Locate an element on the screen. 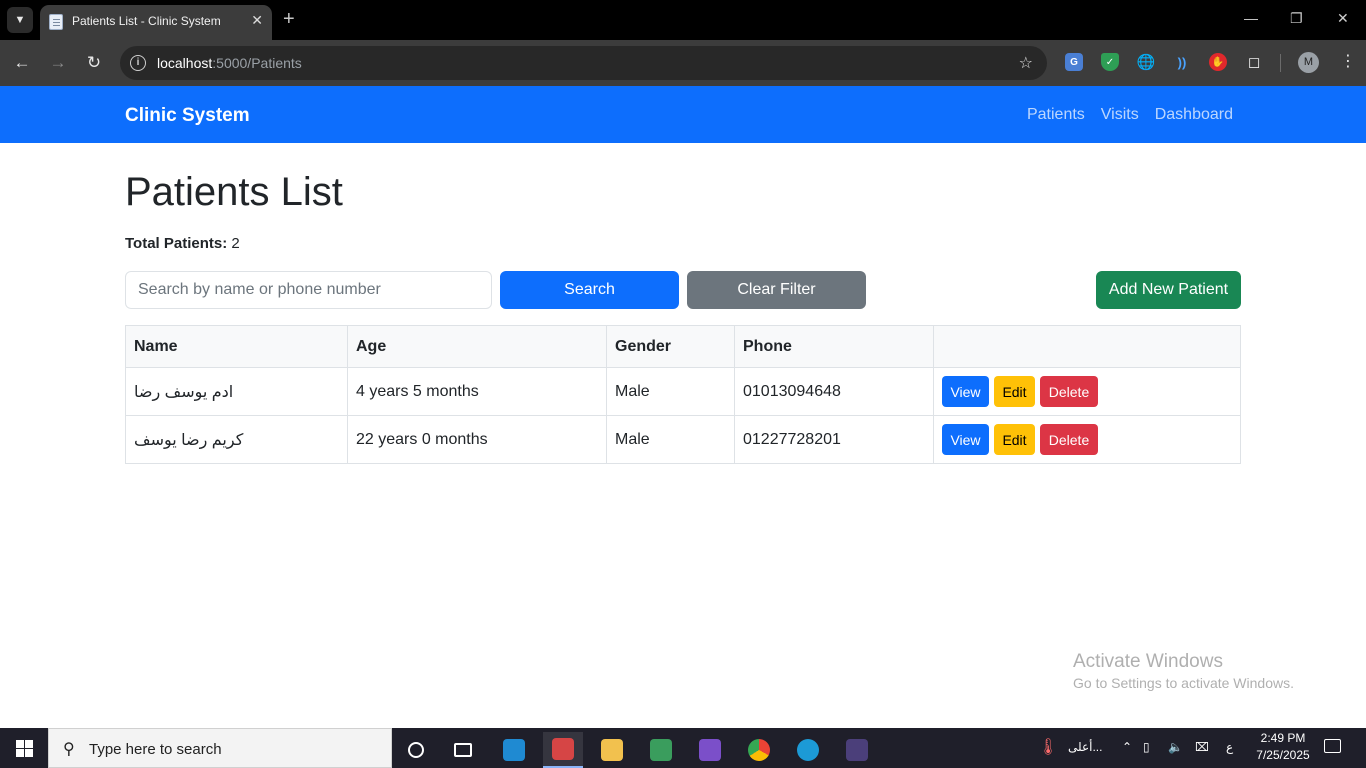 The image size is (1366, 768). windows-logo-icon is located at coordinates (24, 748).